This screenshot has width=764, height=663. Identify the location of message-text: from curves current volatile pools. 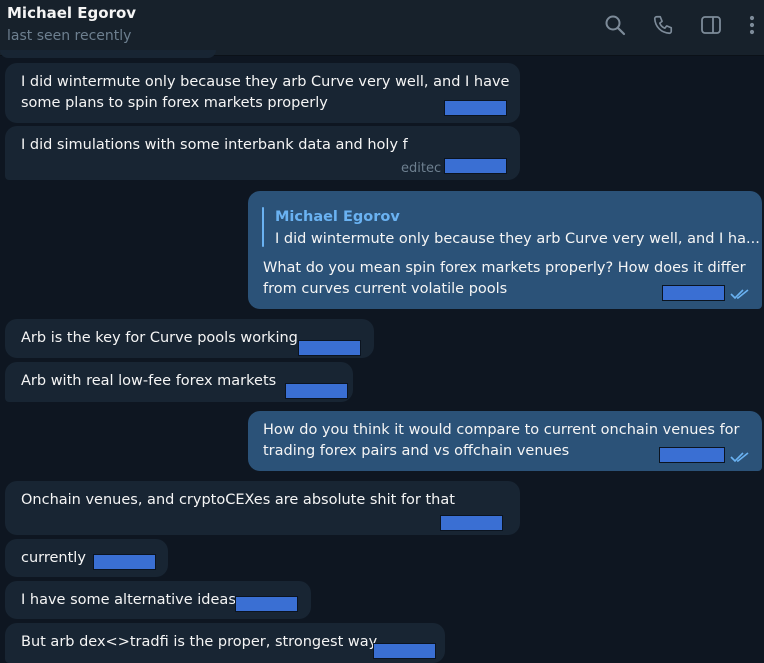
(385, 289).